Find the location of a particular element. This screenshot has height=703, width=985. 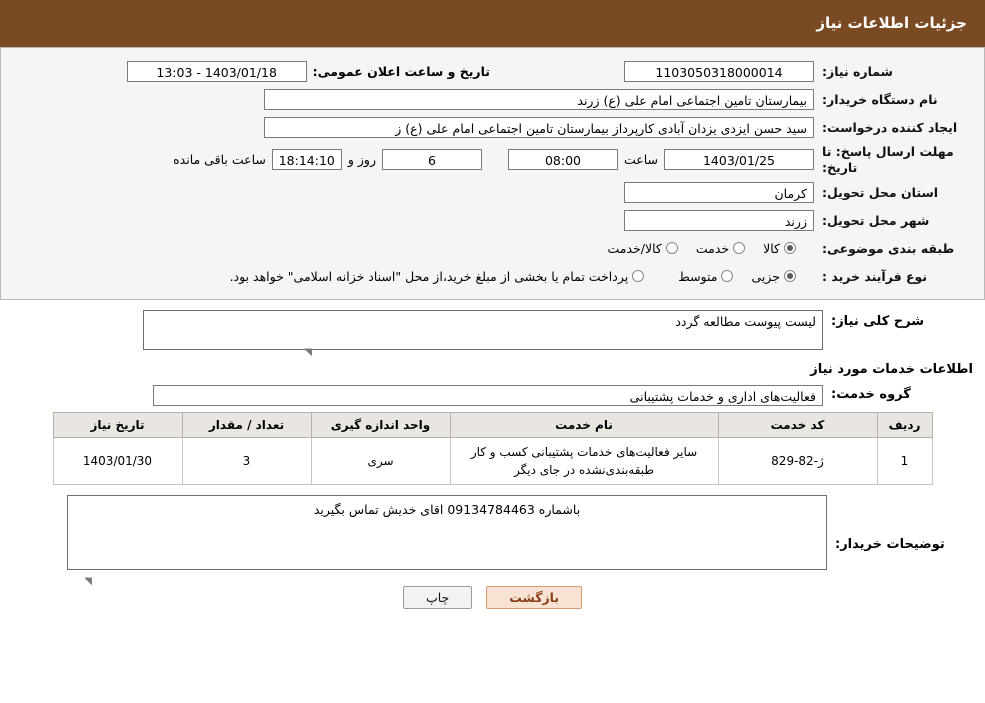

radio-icon-motevaset is located at coordinates (727, 276).